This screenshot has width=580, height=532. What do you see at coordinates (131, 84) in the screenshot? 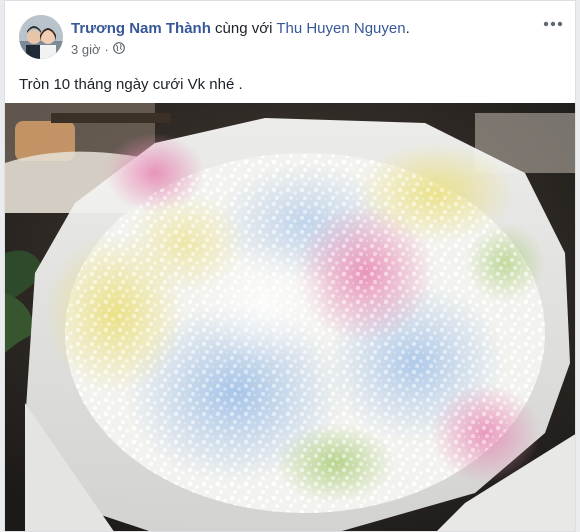
I see `post-message: Tròn 10 tháng ngày cưới Vk nhé .` at bounding box center [131, 84].